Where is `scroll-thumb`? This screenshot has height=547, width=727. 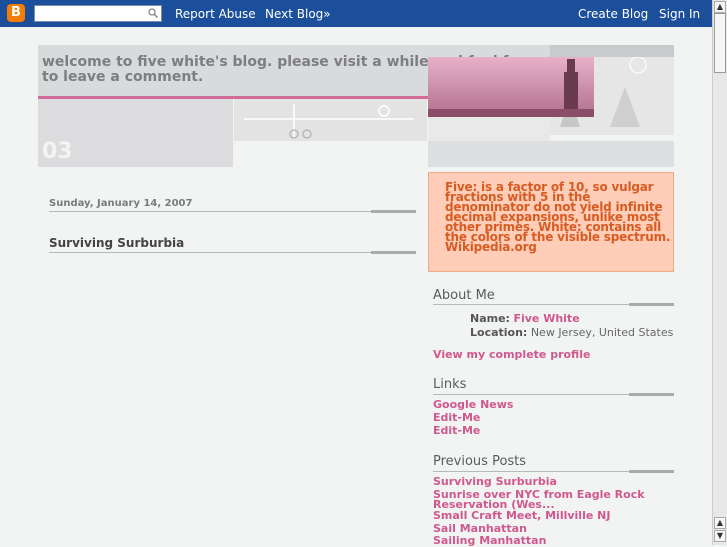 scroll-thumb is located at coordinates (720, 43).